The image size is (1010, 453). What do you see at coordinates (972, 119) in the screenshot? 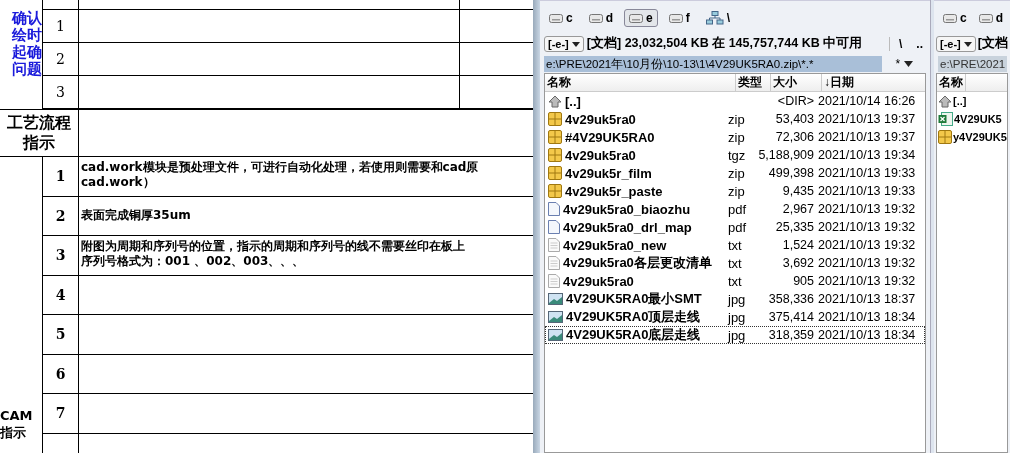
I see `file-row: 4V29UK5` at bounding box center [972, 119].